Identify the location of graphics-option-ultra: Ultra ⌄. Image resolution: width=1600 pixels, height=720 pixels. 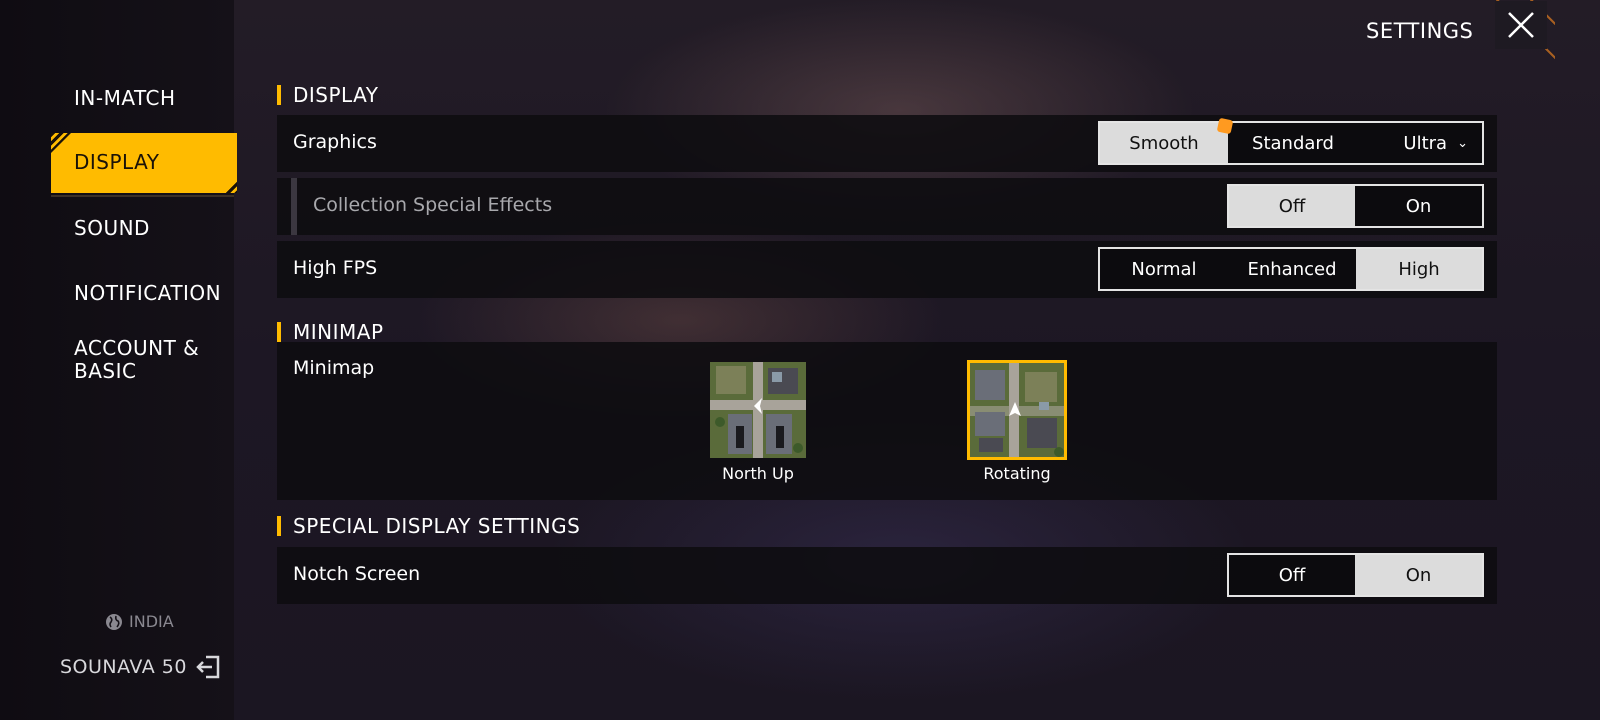
(1420, 143).